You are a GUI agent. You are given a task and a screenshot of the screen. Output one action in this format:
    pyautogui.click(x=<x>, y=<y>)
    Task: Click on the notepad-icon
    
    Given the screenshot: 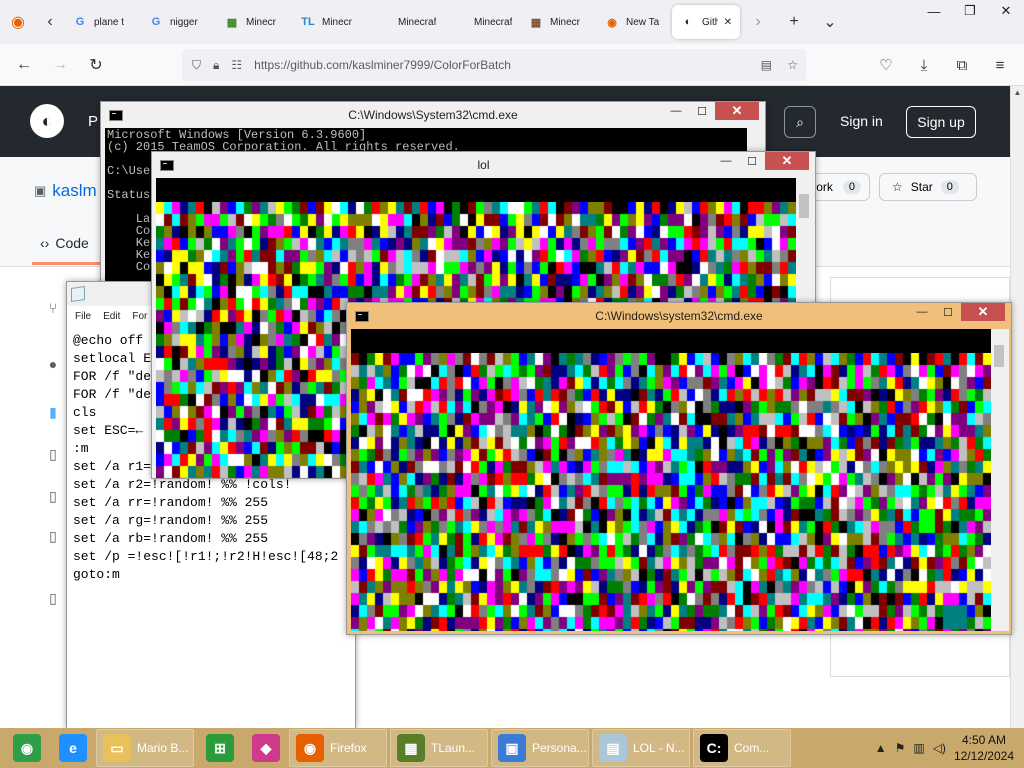 What is the action you would take?
    pyautogui.click(x=78, y=294)
    